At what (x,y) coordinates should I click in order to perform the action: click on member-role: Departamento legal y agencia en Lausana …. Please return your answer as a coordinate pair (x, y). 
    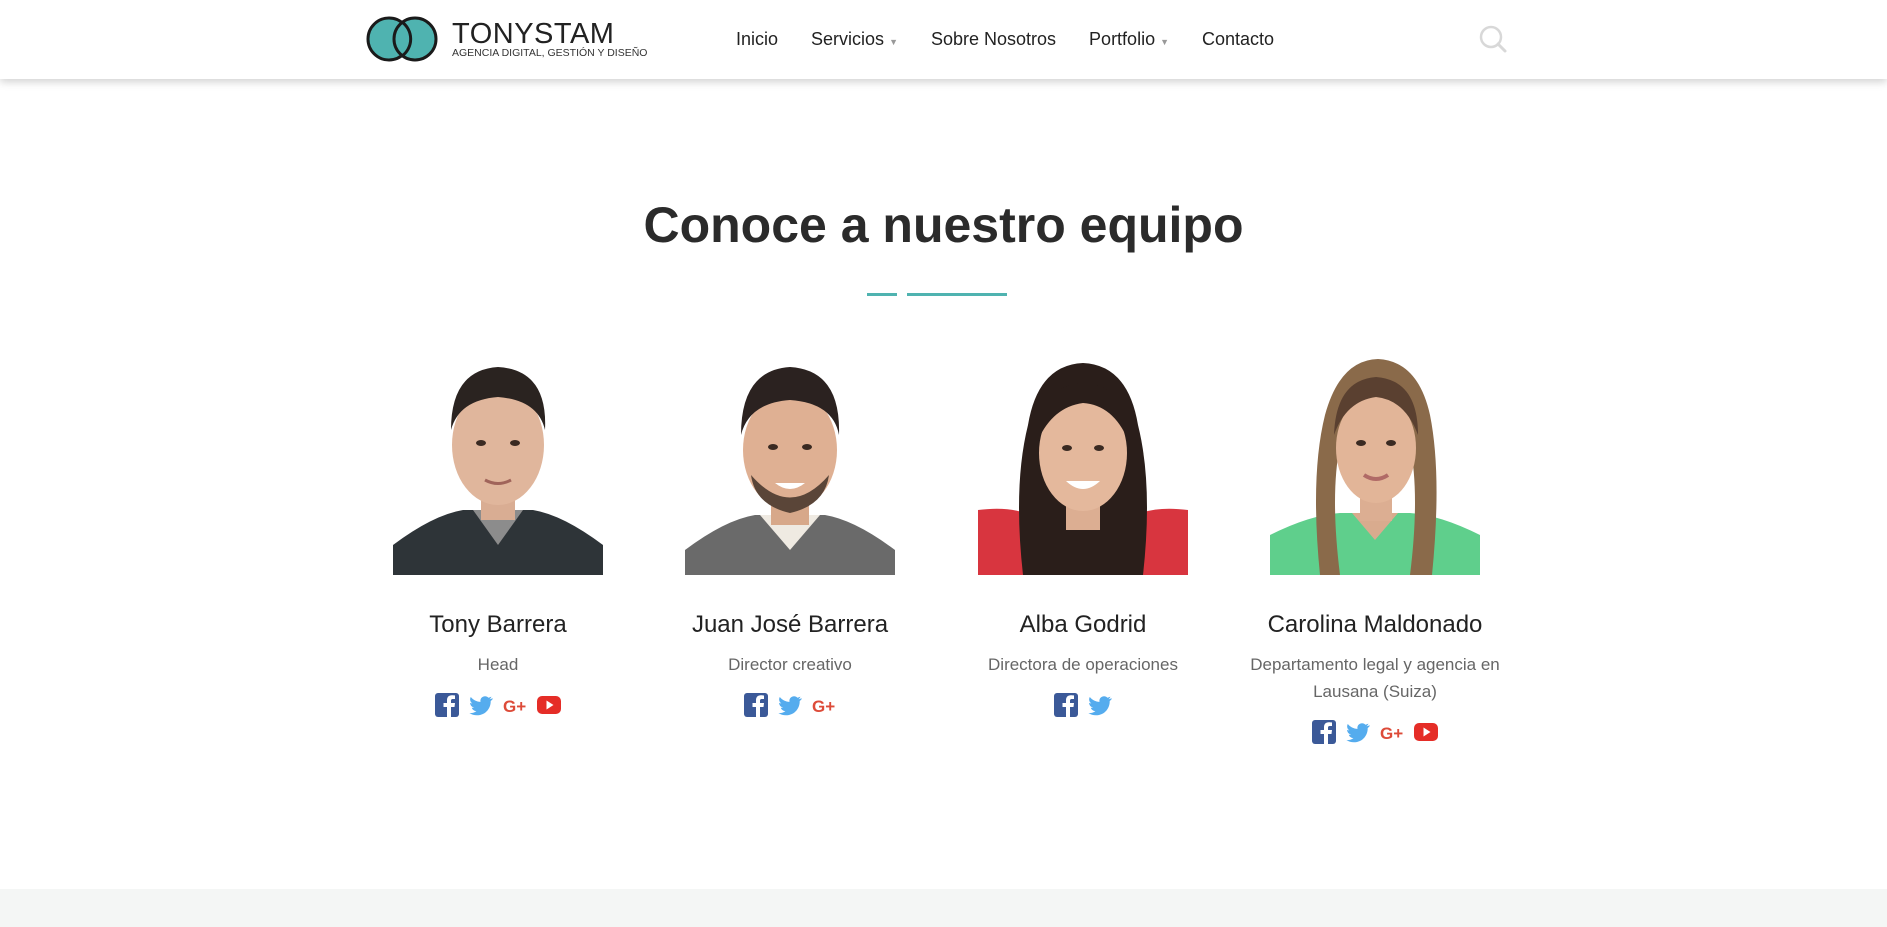
    Looking at the image, I should click on (1375, 678).